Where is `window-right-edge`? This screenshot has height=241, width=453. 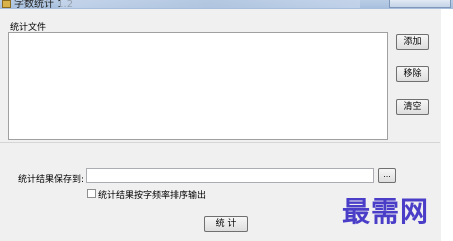
window-right-edge is located at coordinates (447, 125).